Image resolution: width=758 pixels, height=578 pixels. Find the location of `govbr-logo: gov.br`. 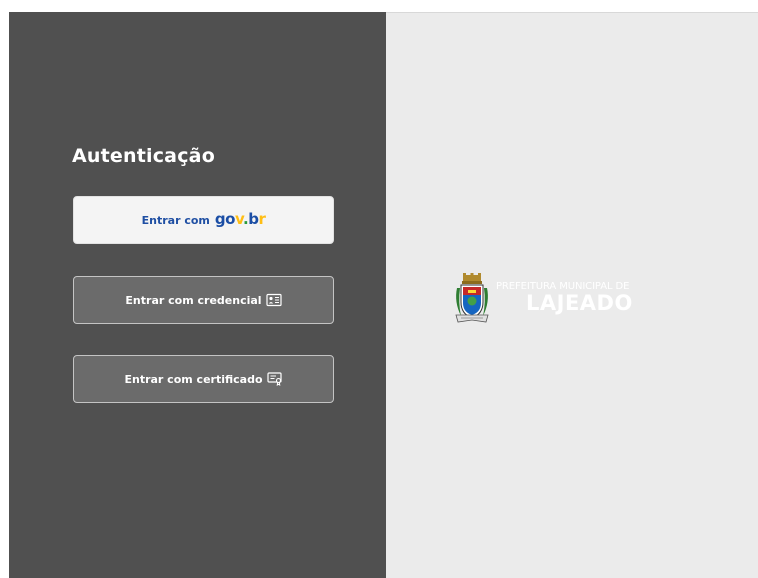

govbr-logo: gov.br is located at coordinates (240, 219).